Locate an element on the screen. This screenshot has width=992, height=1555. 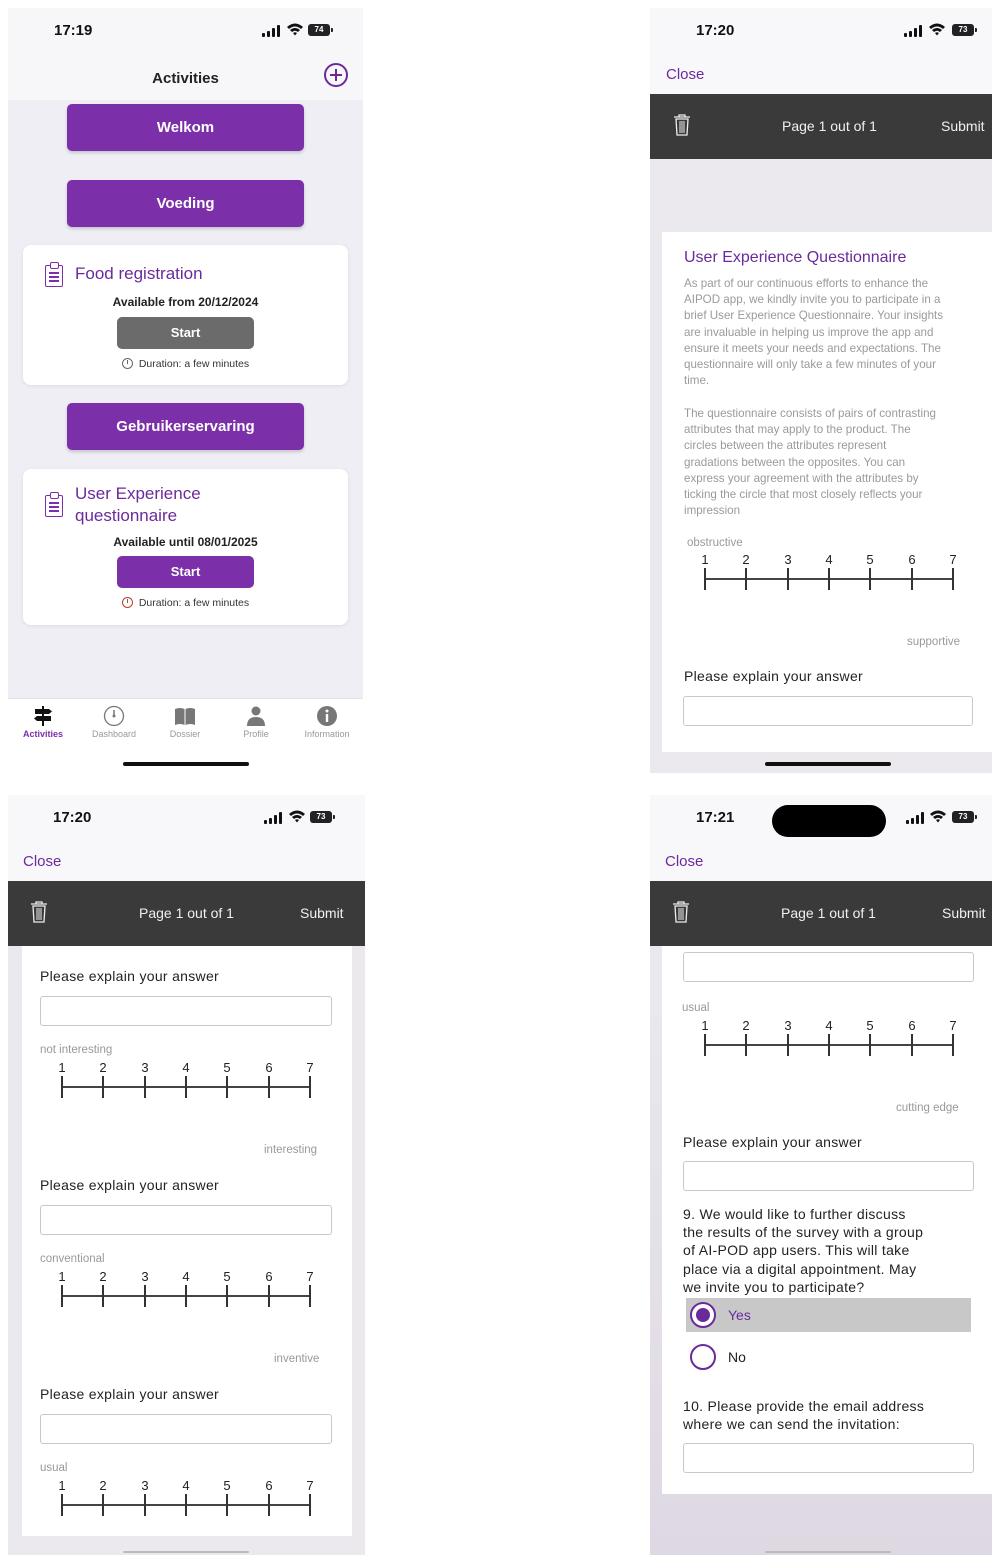
scale-left-label: usual is located at coordinates (54, 1468).